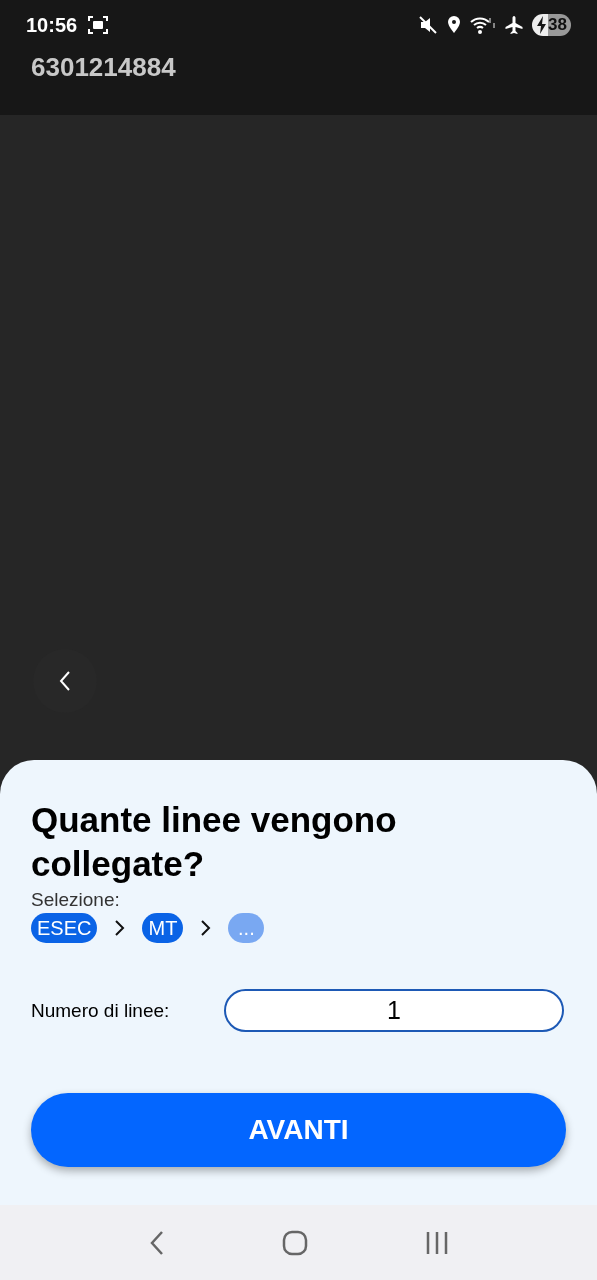 The image size is (597, 1280). What do you see at coordinates (52, 25) in the screenshot?
I see `clock: 10:56` at bounding box center [52, 25].